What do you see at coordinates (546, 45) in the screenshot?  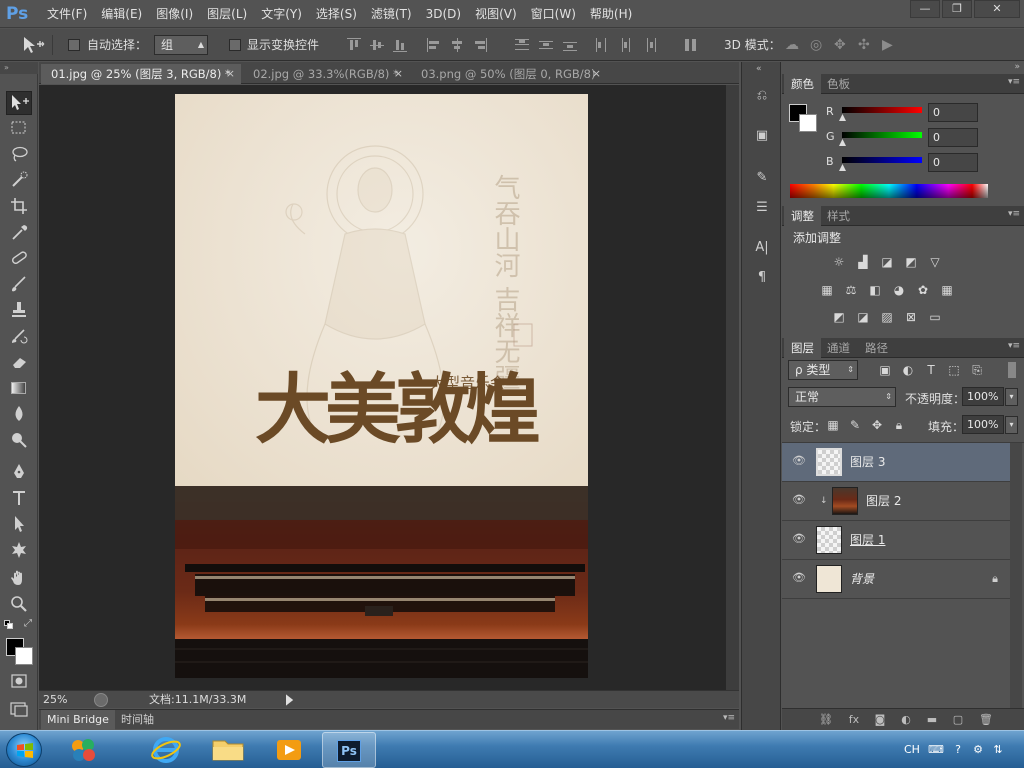 I see `distribute-vertical-centers-icon` at bounding box center [546, 45].